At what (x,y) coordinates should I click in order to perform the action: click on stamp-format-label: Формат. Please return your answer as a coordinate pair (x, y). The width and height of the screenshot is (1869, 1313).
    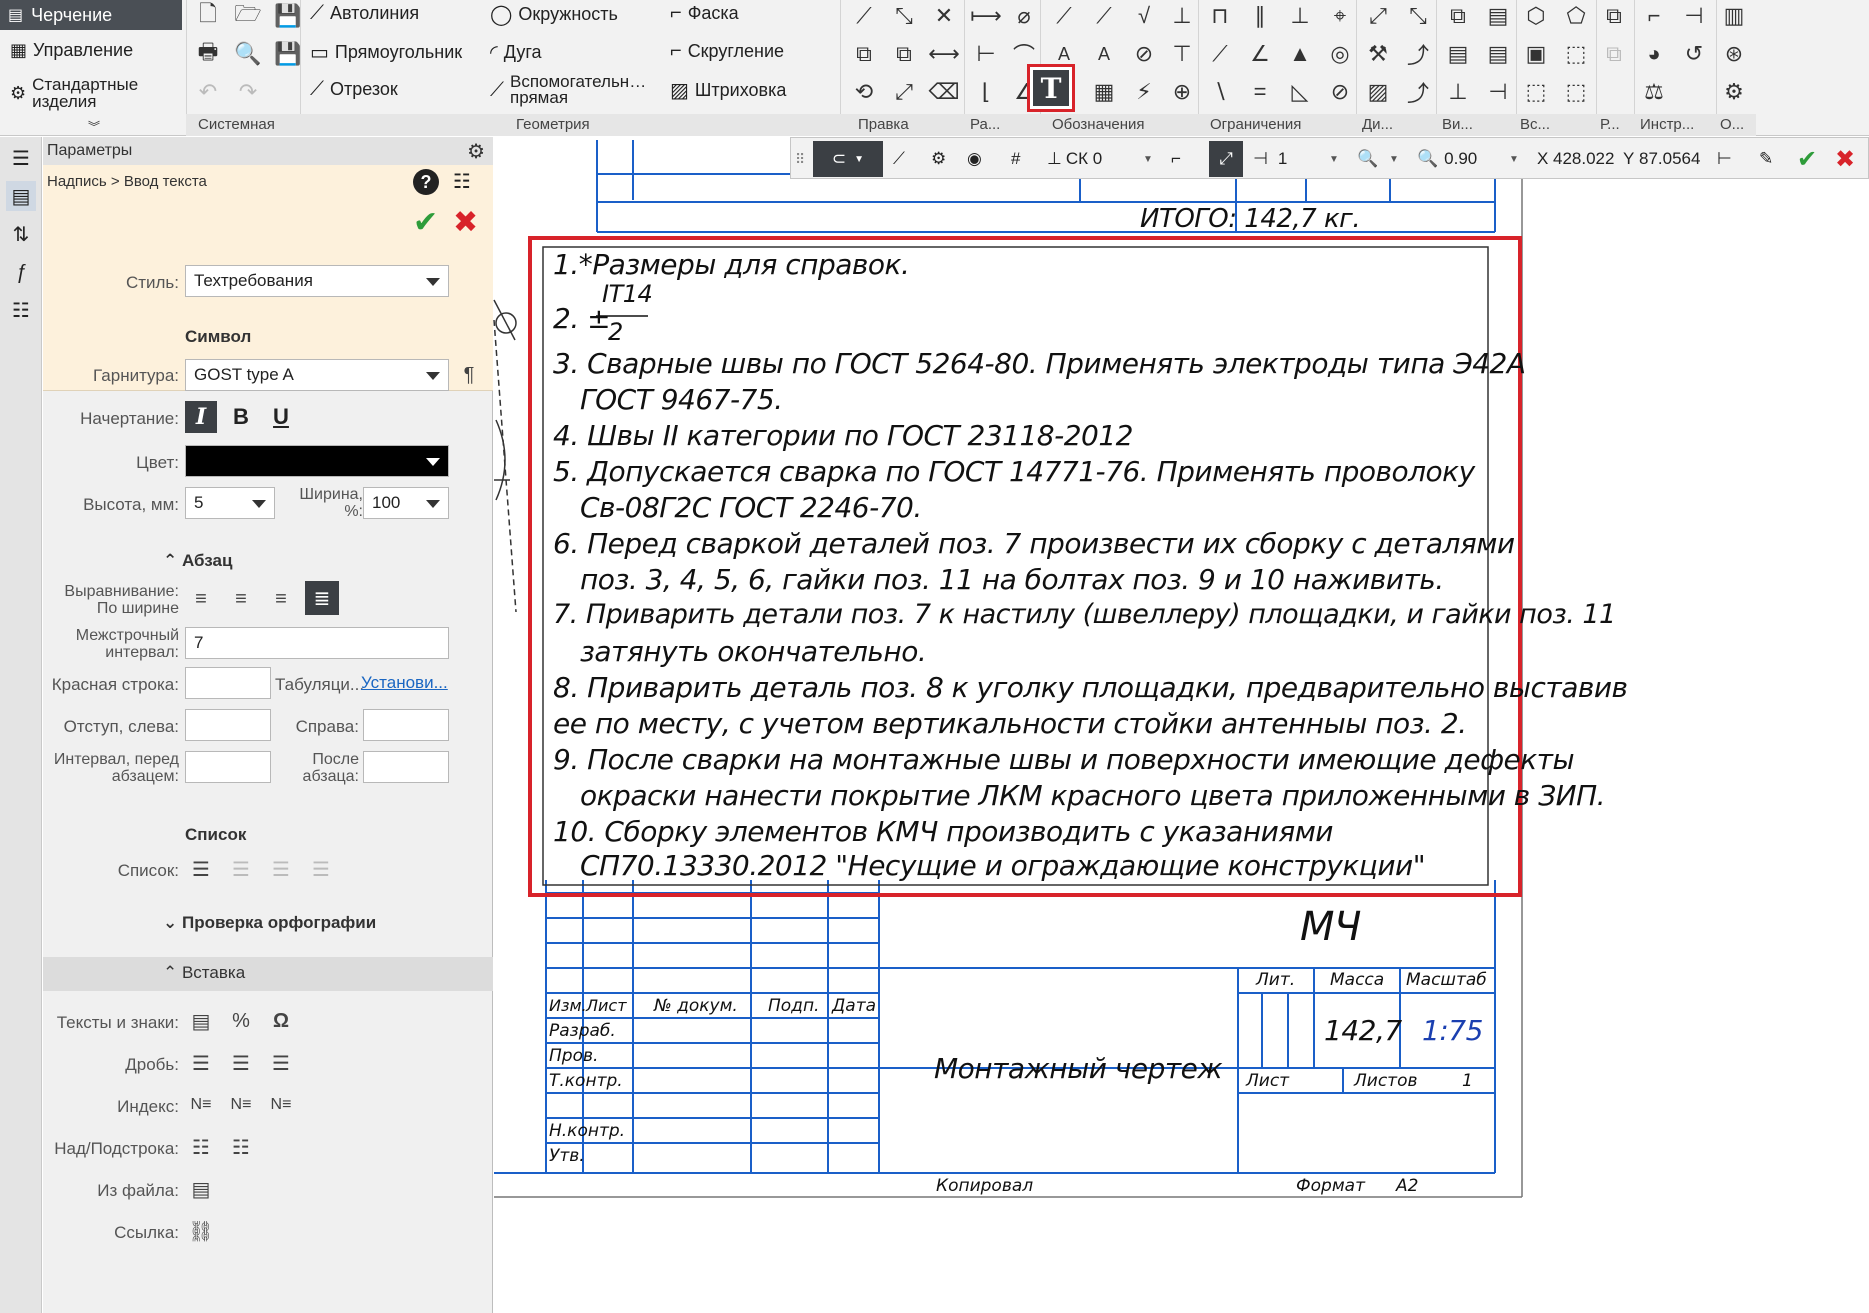
    Looking at the image, I should click on (1330, 1186).